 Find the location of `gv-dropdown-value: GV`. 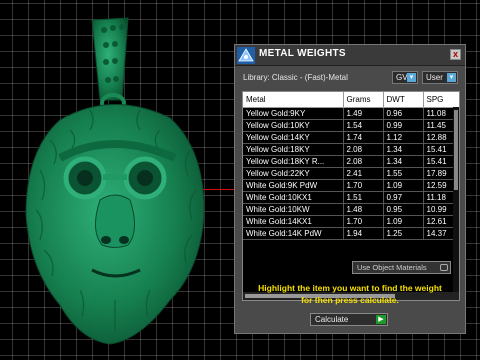

gv-dropdown-value: GV is located at coordinates (402, 77).